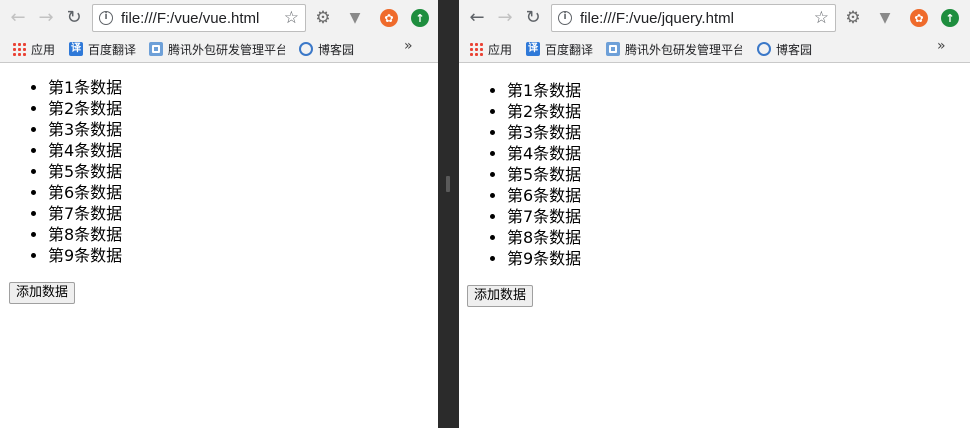  I want to click on address-bar: i file:///F:/vue/jquery.html ☆, so click(693, 18).